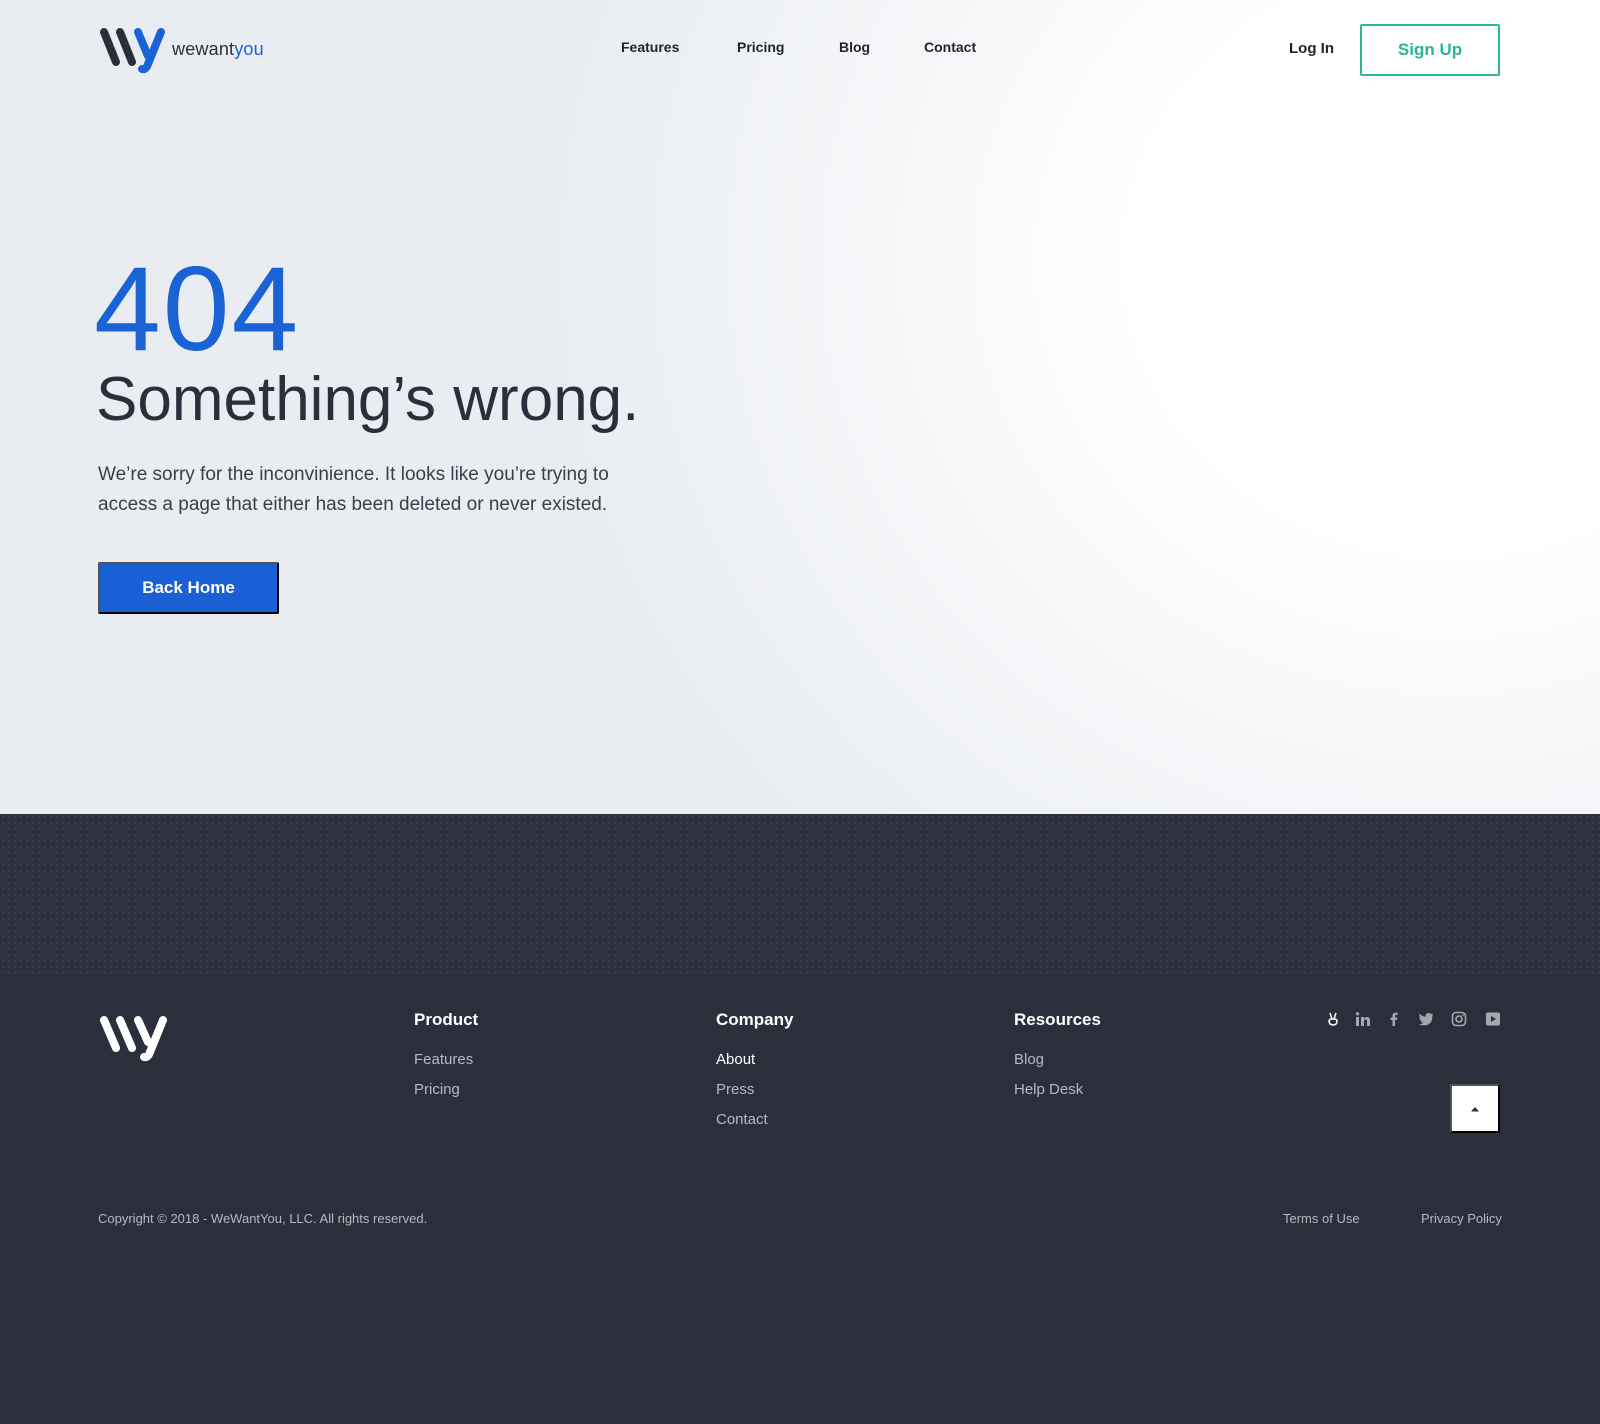 Image resolution: width=1600 pixels, height=1424 pixels. I want to click on nav-contact: Contact, so click(950, 47).